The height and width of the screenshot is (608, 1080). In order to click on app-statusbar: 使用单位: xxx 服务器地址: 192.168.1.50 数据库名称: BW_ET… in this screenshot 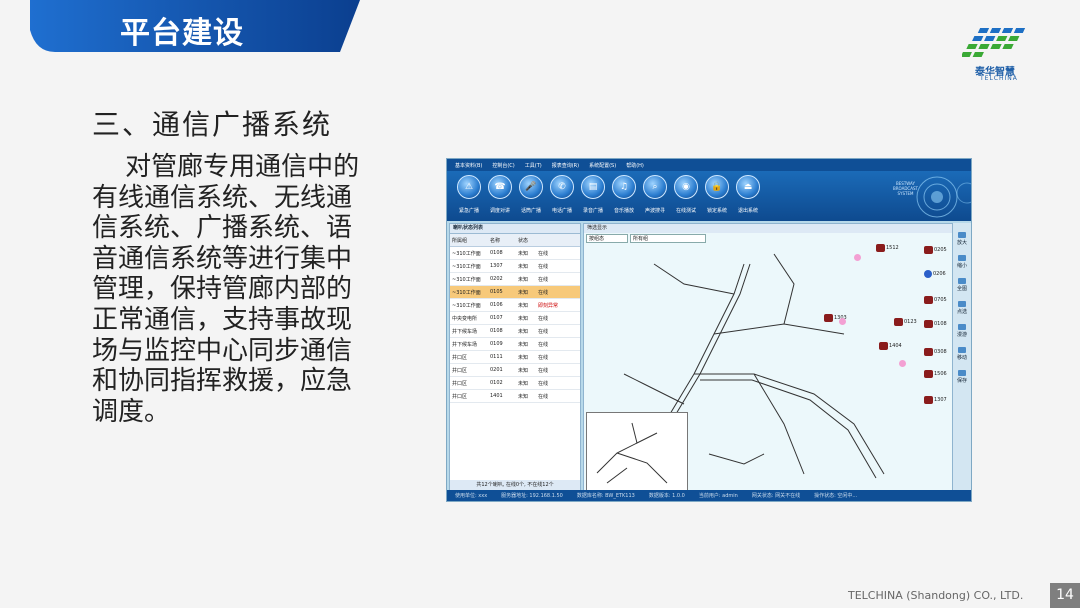, I will do `click(709, 495)`.